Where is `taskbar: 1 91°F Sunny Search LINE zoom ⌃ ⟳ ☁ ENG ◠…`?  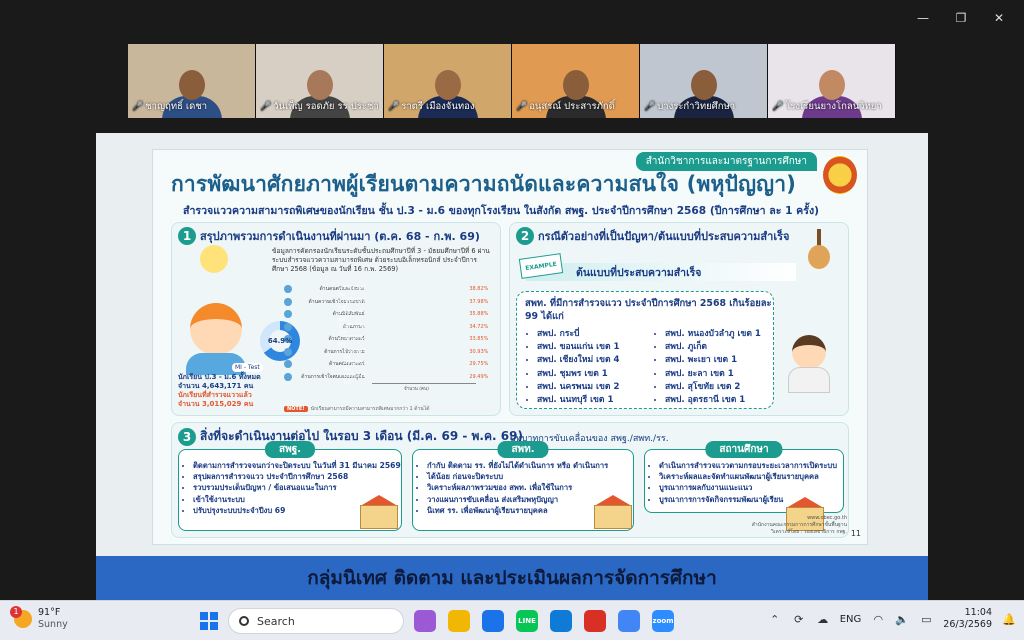 taskbar: 1 91°F Sunny Search LINE zoom ⌃ ⟳ ☁ ENG ◠… is located at coordinates (512, 620).